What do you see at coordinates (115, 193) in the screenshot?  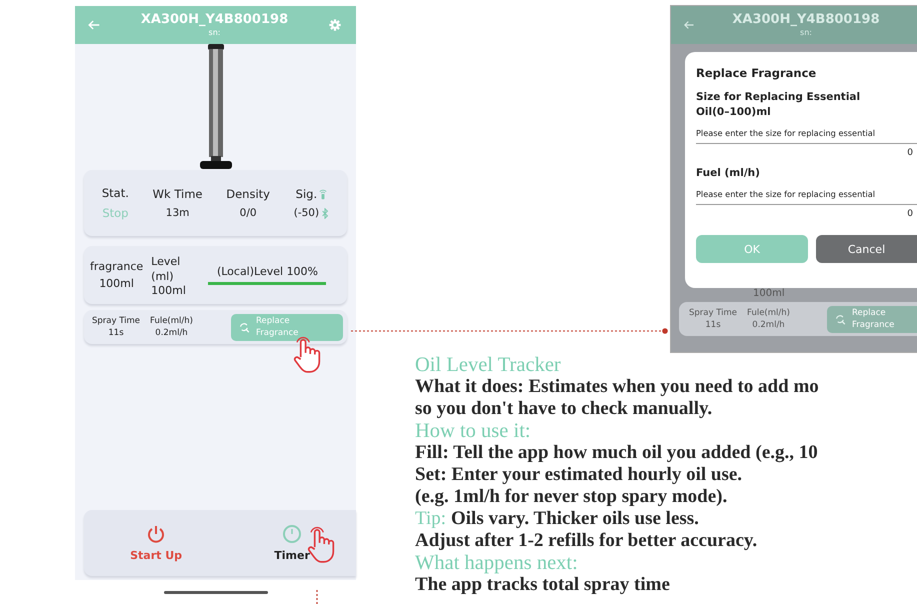 I see `stat-label: Stat.` at bounding box center [115, 193].